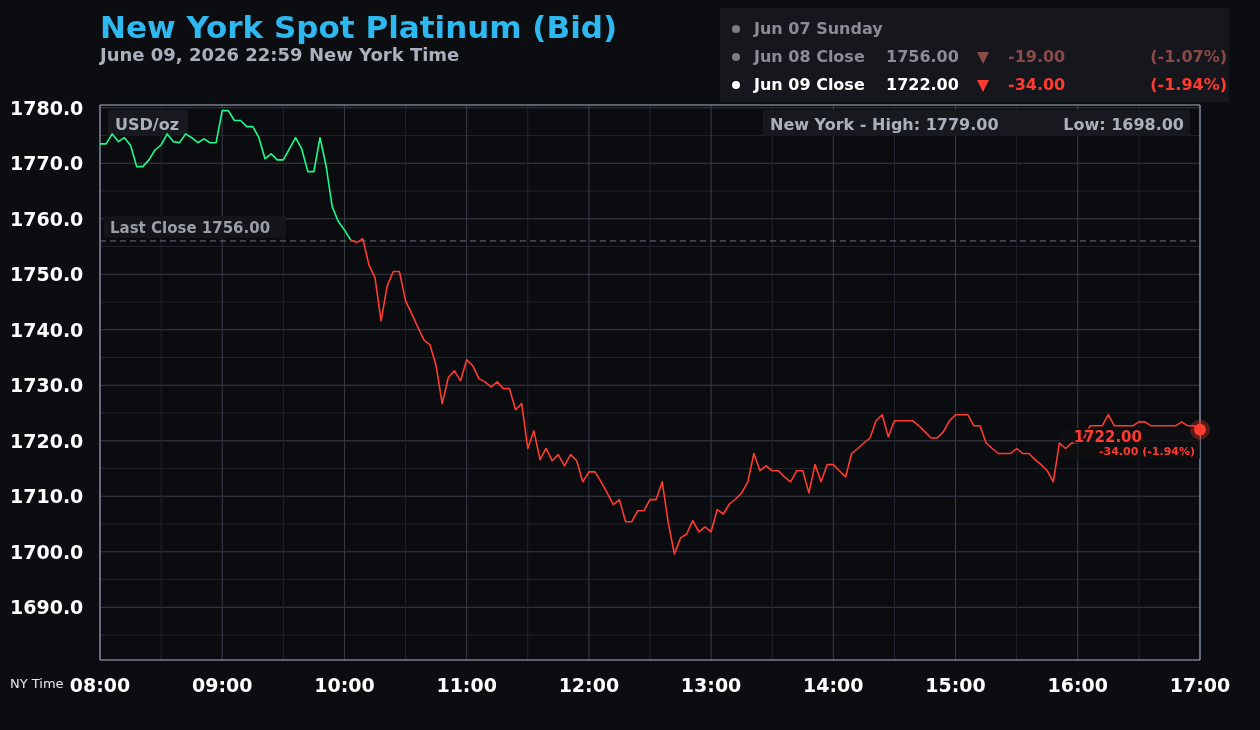 Image resolution: width=1260 pixels, height=730 pixels. Describe the element at coordinates (47, 607) in the screenshot. I see `y-axis-label: 1690.0` at that location.